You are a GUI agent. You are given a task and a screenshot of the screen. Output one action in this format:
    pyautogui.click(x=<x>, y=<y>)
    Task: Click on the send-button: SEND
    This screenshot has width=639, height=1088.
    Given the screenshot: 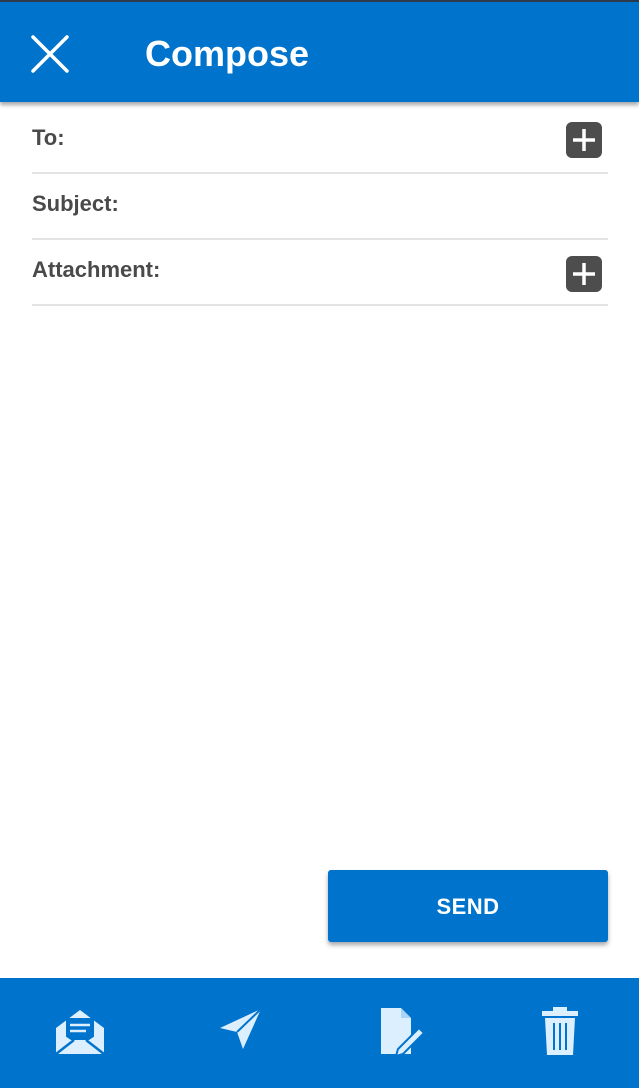 What is the action you would take?
    pyautogui.click(x=468, y=906)
    